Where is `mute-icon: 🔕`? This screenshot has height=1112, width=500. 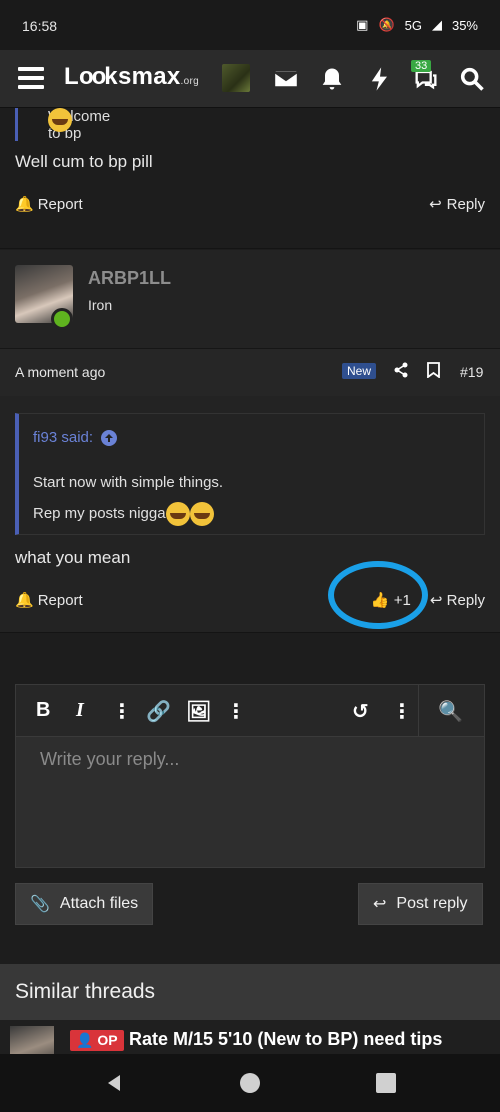 mute-icon: 🔕 is located at coordinates (386, 24).